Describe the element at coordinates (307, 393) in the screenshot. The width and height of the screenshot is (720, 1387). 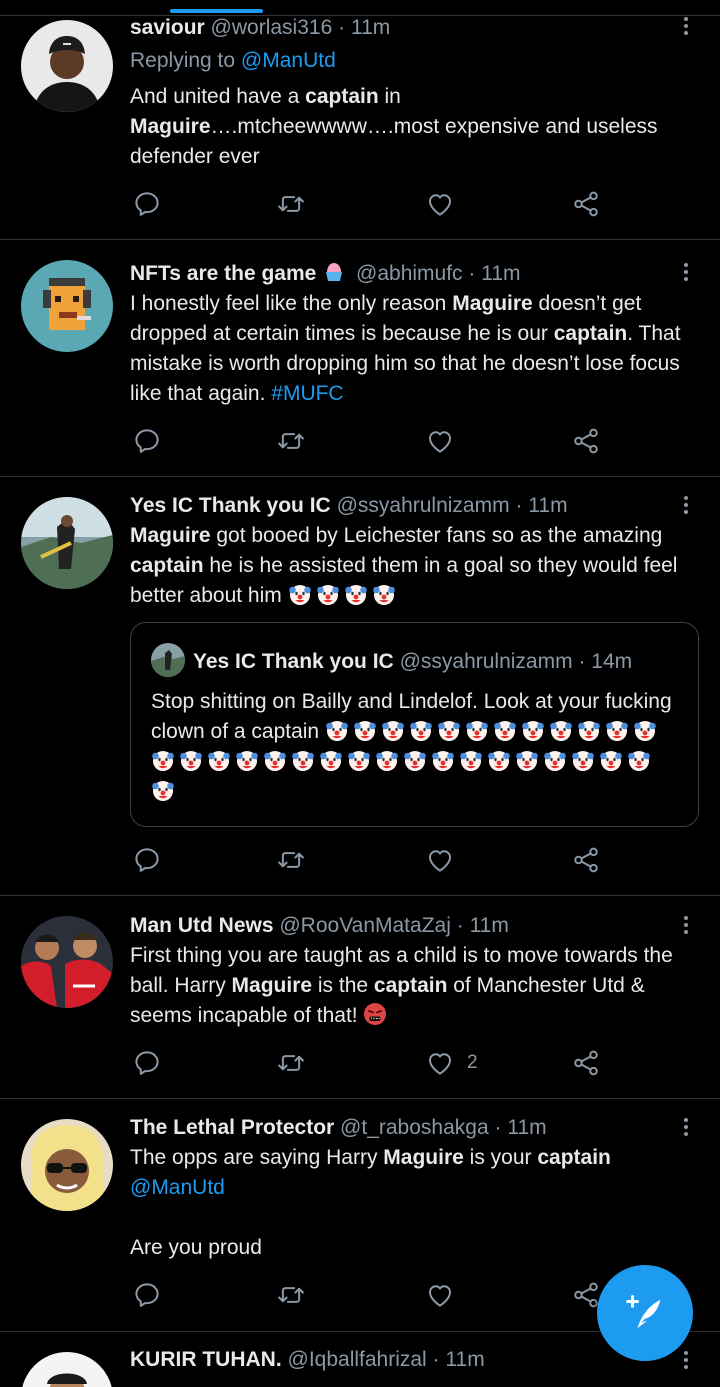
I see `hashtag-link: #MUFC` at that location.